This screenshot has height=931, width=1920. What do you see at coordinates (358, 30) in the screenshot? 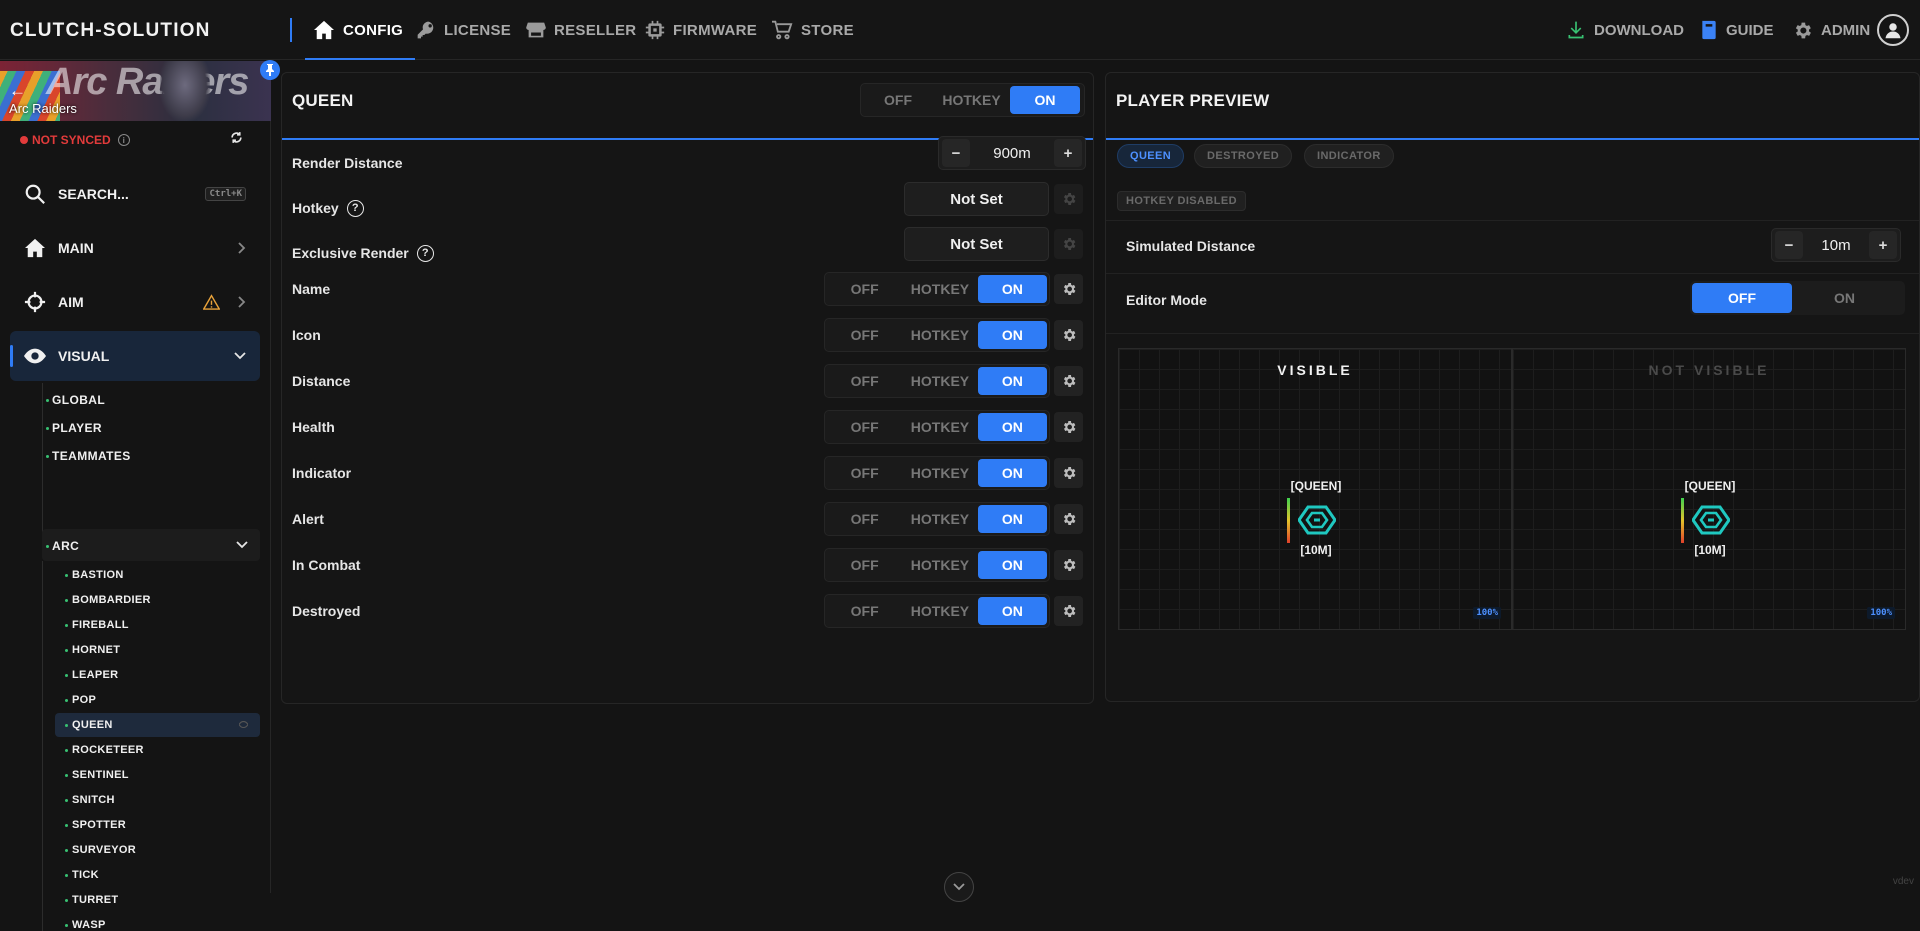
I see `nav-config: CONFIG` at bounding box center [358, 30].